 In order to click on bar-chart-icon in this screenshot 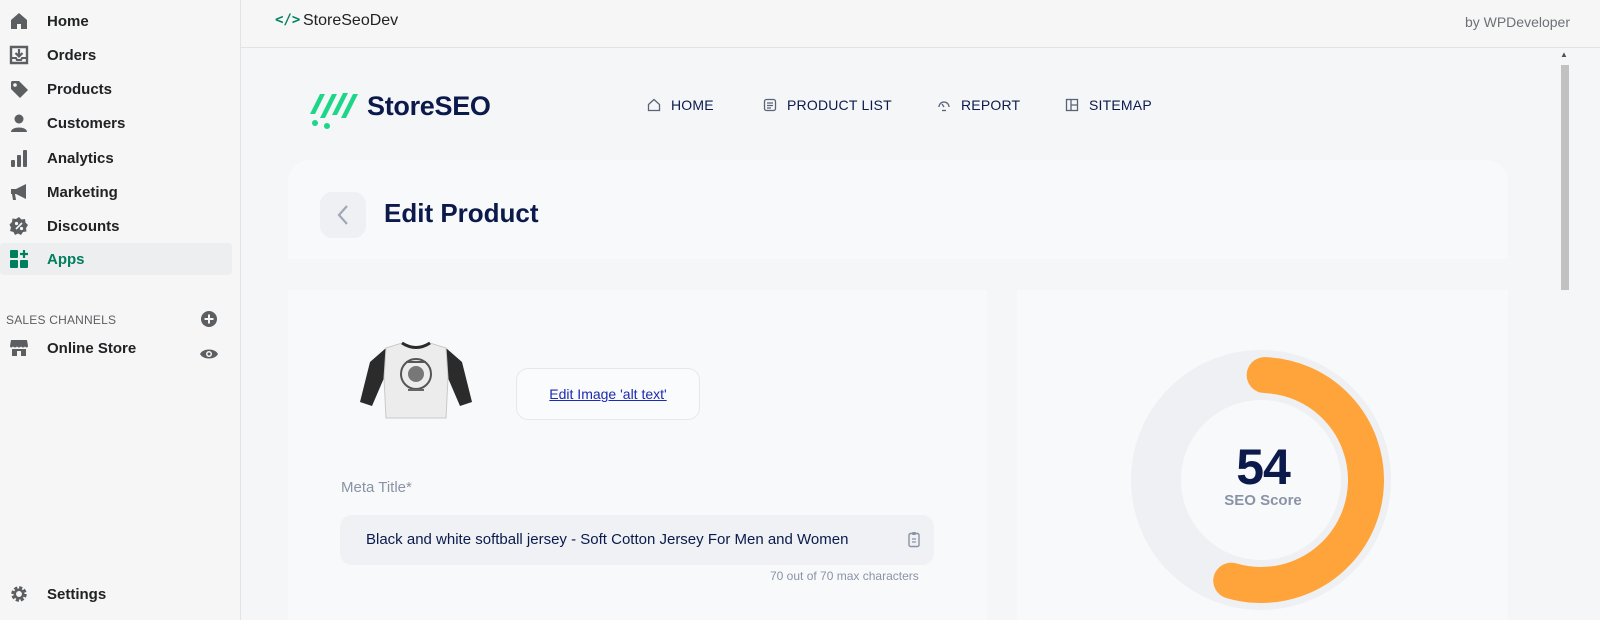, I will do `click(19, 158)`.